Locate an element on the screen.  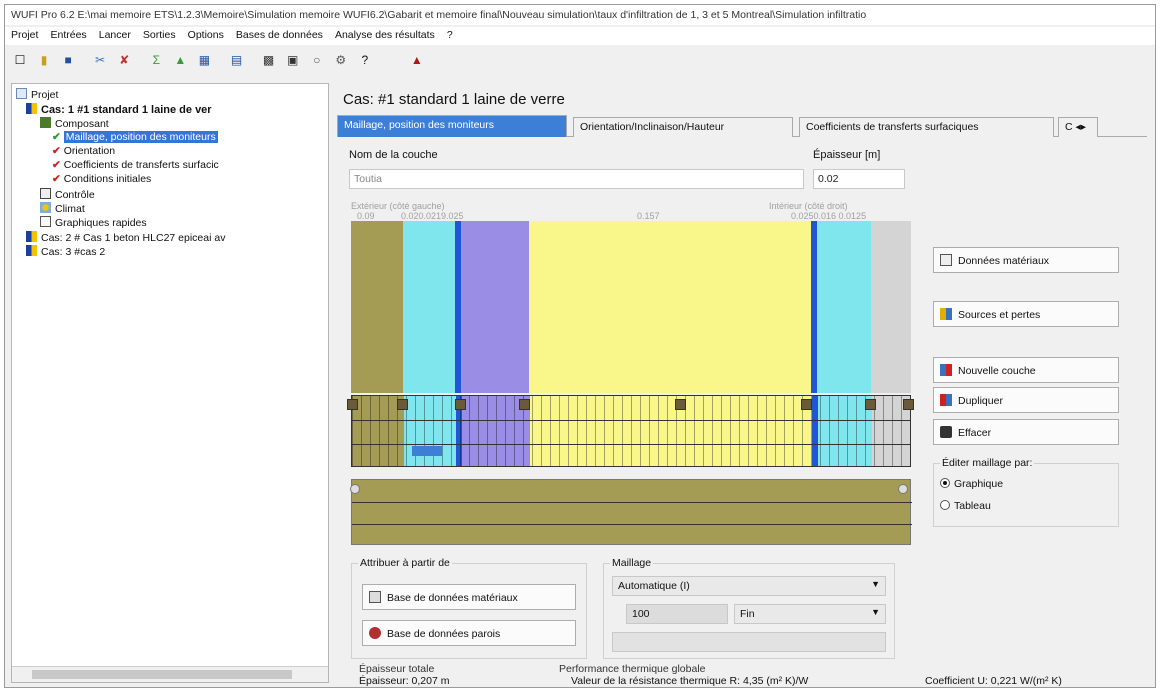
settings-icon: ⚙ is located at coordinates (341, 60).